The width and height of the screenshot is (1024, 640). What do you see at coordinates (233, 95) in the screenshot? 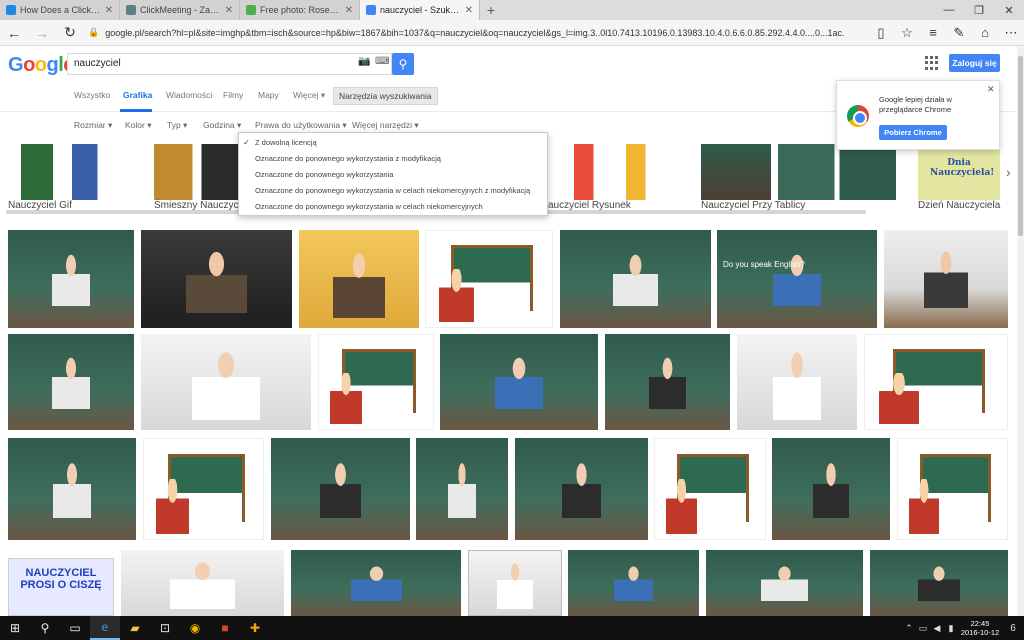
I see `tab-videos: Filmy` at bounding box center [233, 95].